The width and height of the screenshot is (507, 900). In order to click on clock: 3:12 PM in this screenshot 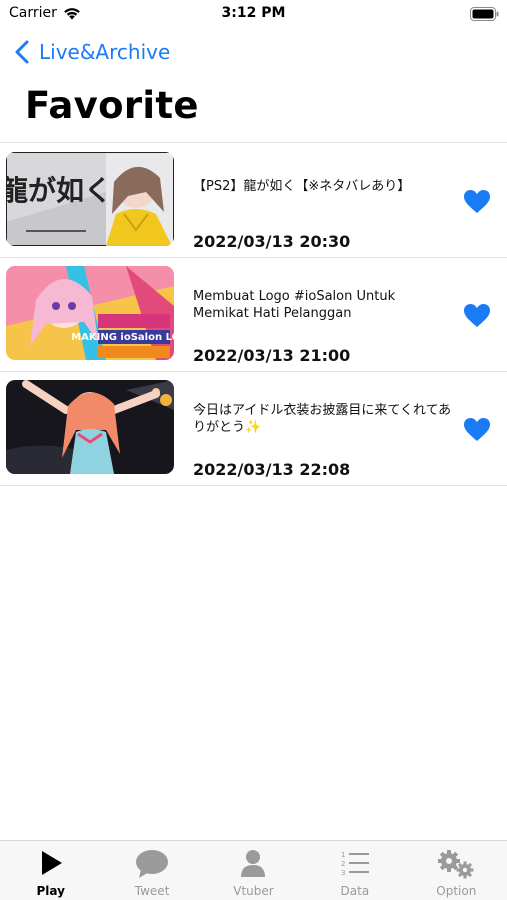, I will do `click(253, 13)`.